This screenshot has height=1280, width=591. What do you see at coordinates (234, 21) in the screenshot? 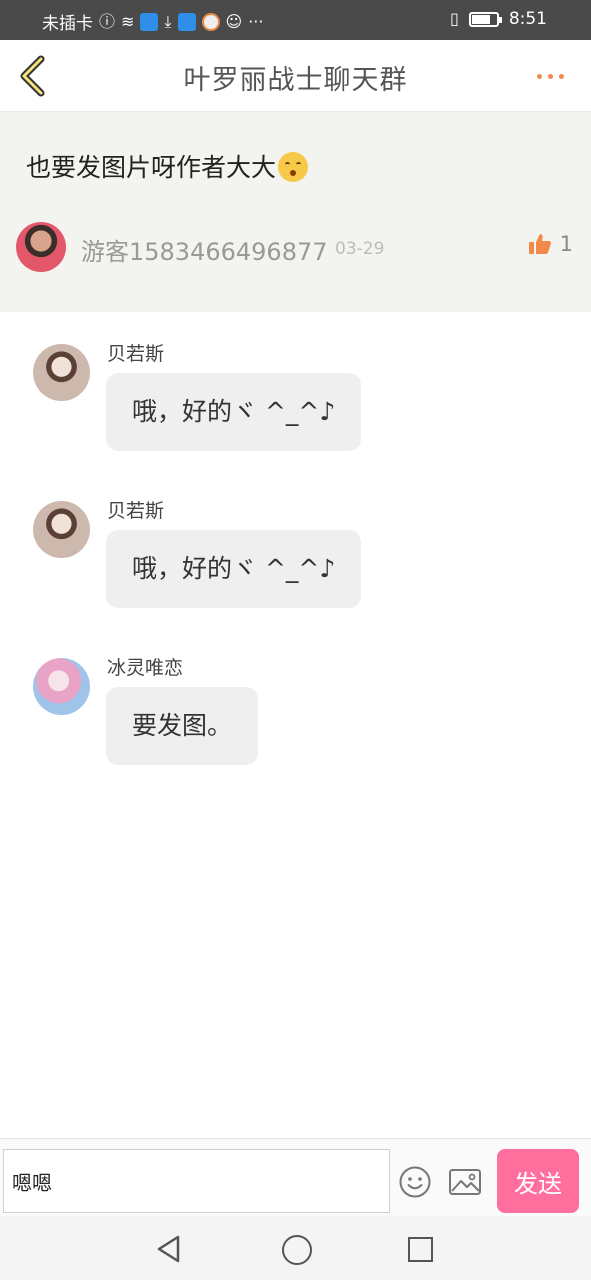
I see `notification-icon: ☺` at bounding box center [234, 21].